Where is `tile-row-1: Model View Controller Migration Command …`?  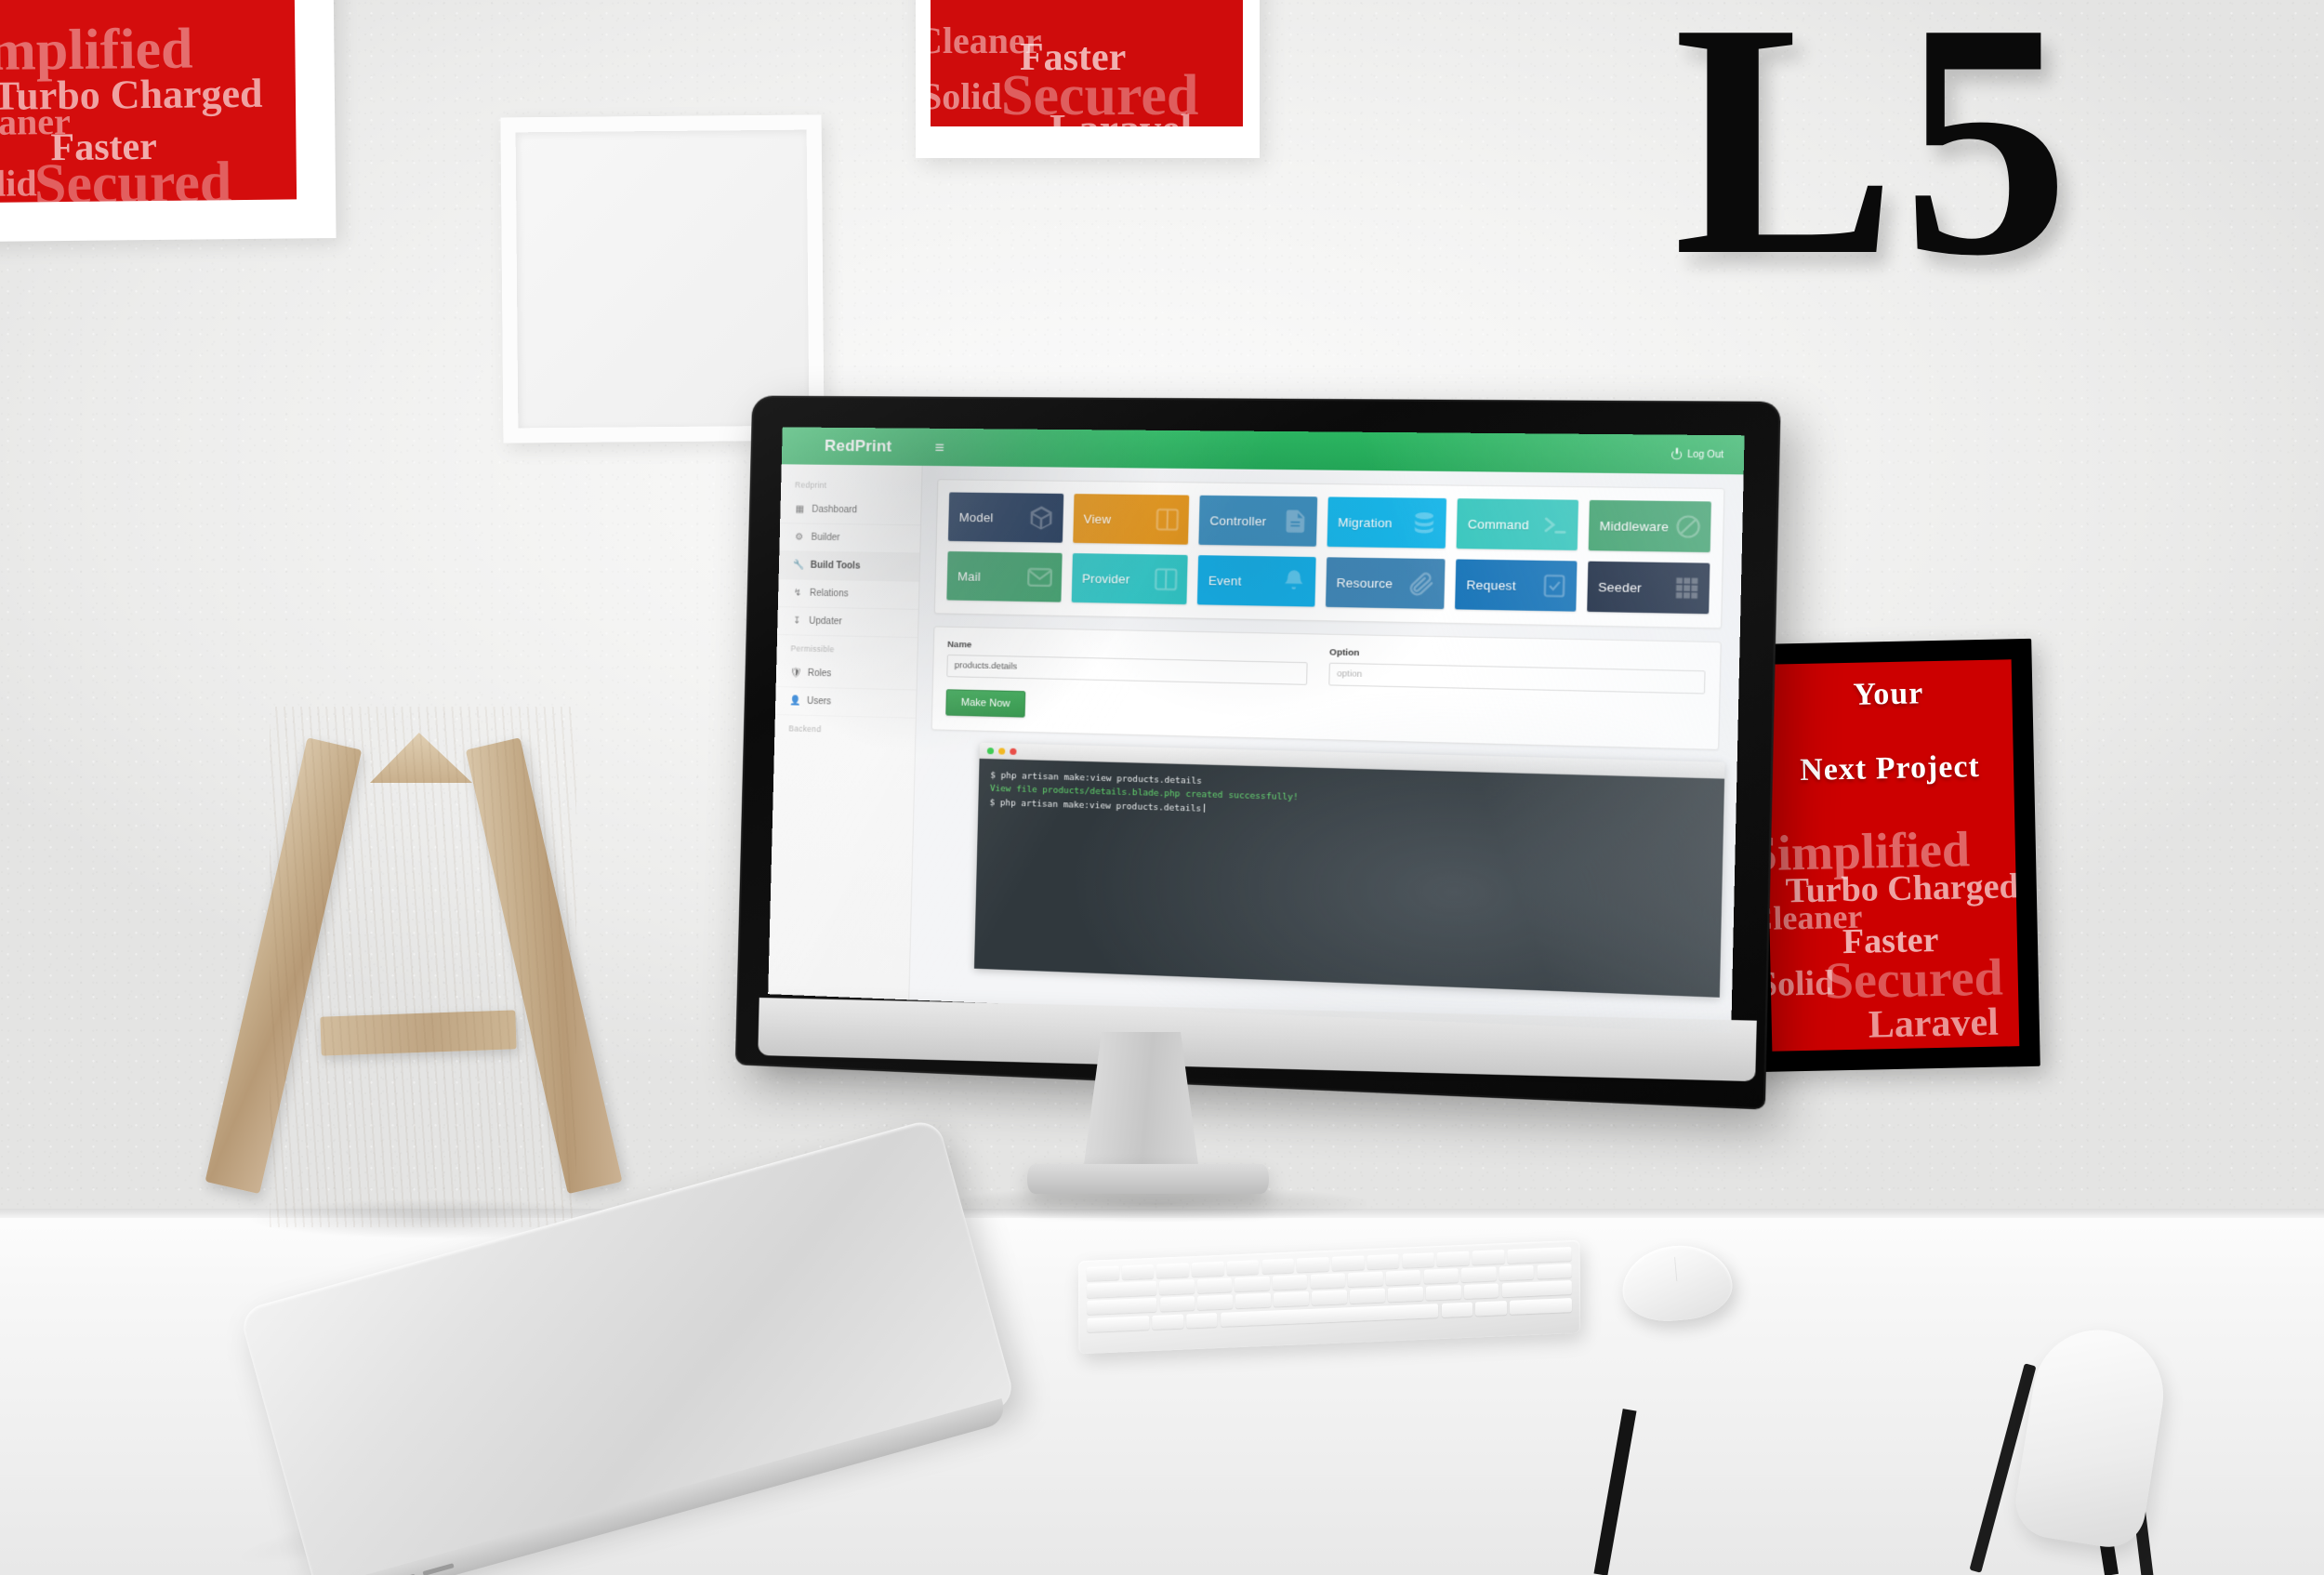
tile-row-1: Model View Controller Migration Command … is located at coordinates (1329, 522).